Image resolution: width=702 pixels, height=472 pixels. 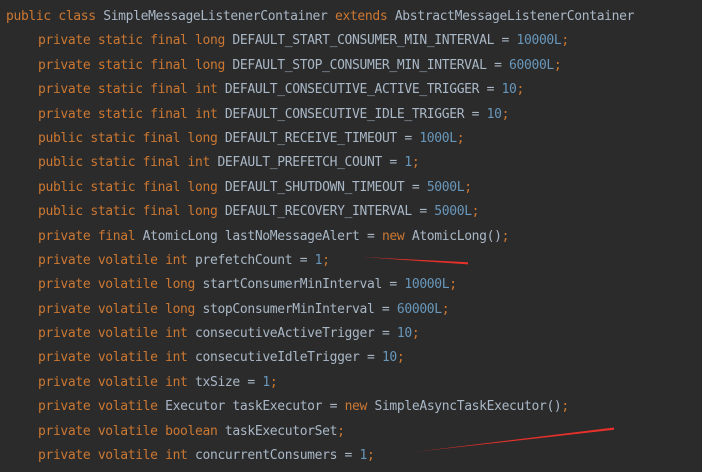 I want to click on field-declaration: prefetchCount =, so click(x=251, y=260).